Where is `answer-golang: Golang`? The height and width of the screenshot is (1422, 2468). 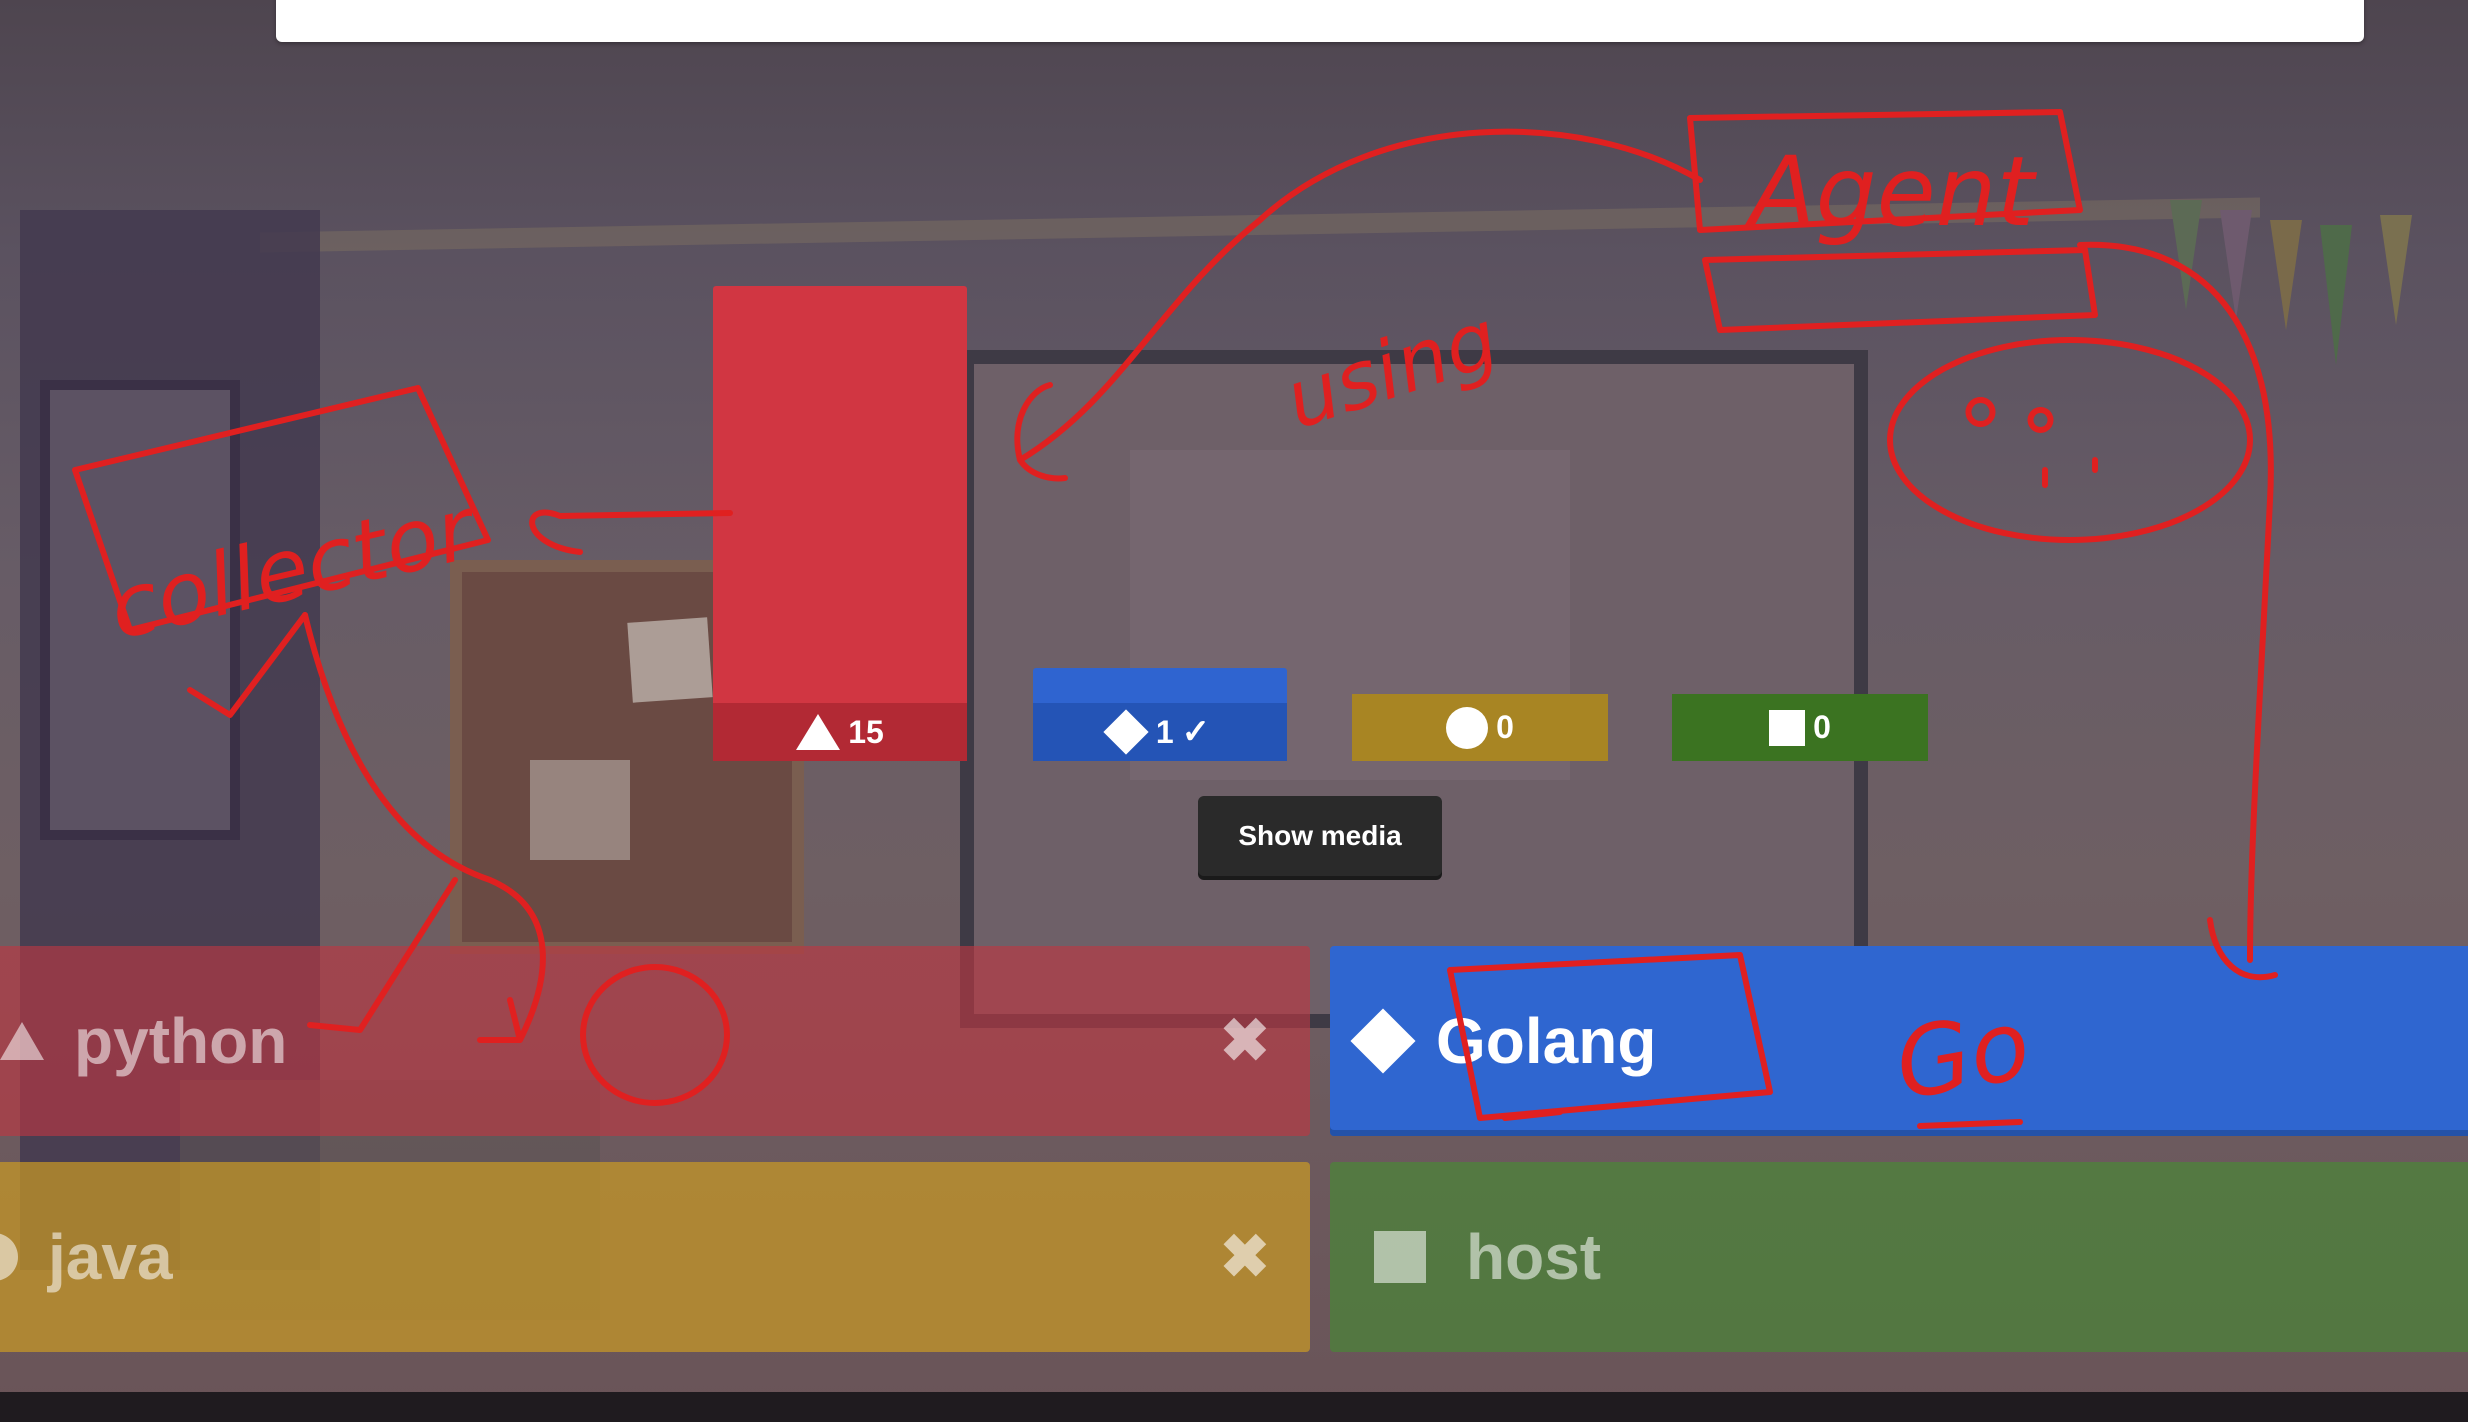 answer-golang: Golang is located at coordinates (1899, 1041).